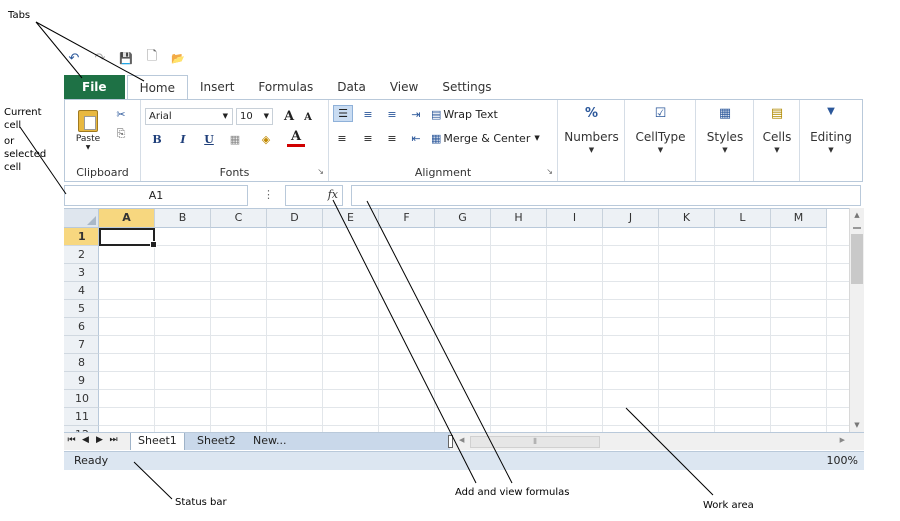 This screenshot has height=521, width=900. I want to click on numbers-button: % Numbers ▼, so click(591, 130).